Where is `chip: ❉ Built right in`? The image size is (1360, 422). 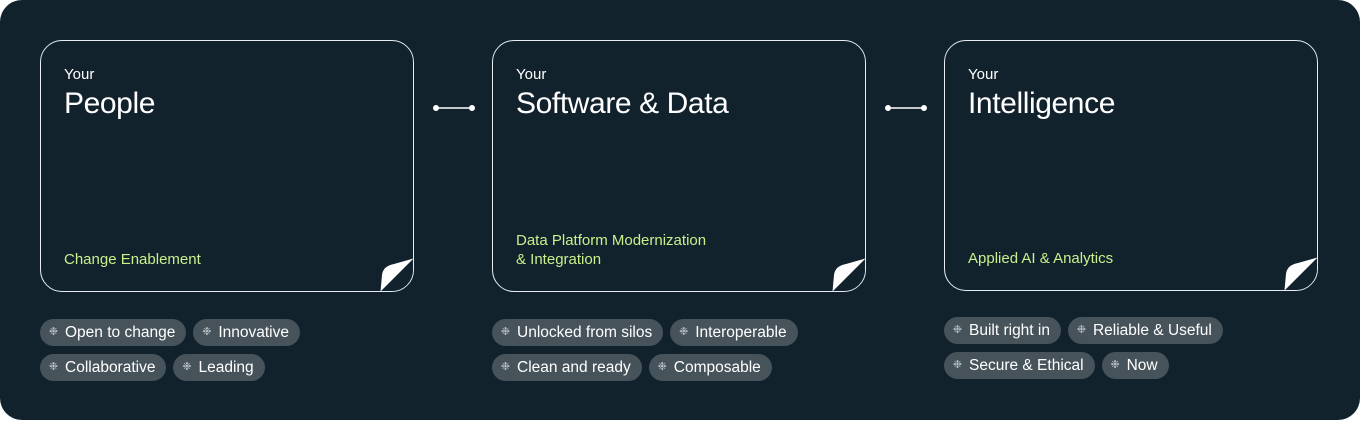 chip: ❉ Built right in is located at coordinates (1002, 330).